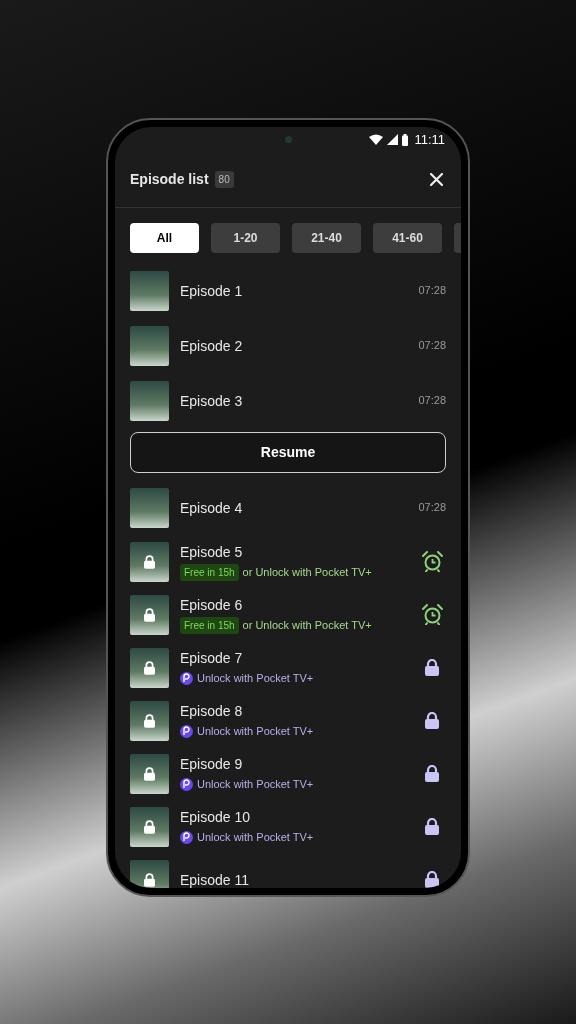 This screenshot has width=576, height=1024. Describe the element at coordinates (212, 710) in the screenshot. I see `episode-title: Episode 8` at that location.